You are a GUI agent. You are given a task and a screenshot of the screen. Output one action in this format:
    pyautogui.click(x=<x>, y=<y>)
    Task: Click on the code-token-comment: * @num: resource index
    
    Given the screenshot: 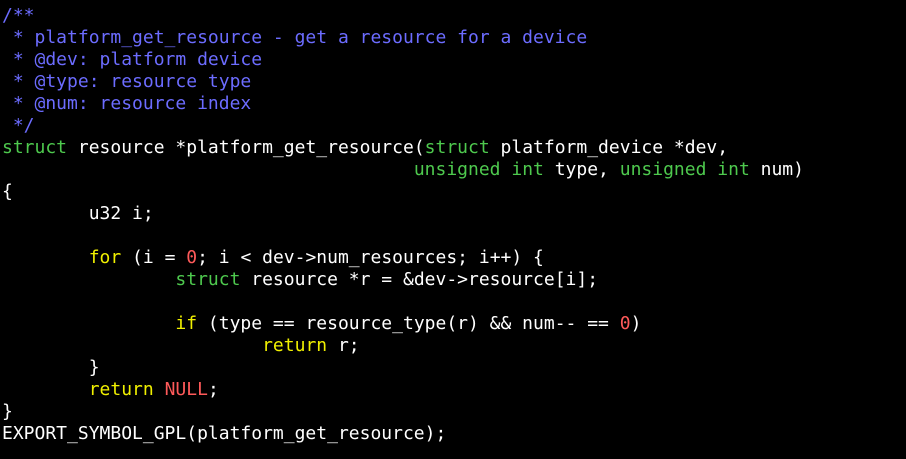 What is the action you would take?
    pyautogui.click(x=127, y=103)
    